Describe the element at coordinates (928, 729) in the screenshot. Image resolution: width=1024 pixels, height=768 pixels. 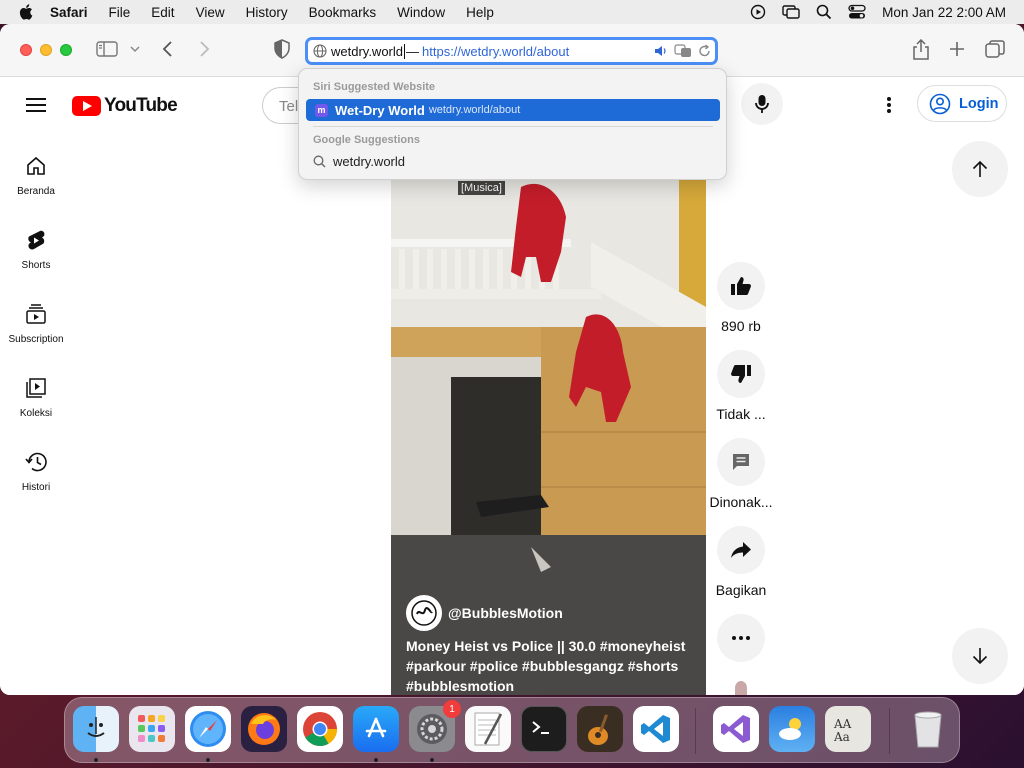
I see `trash-icon` at that location.